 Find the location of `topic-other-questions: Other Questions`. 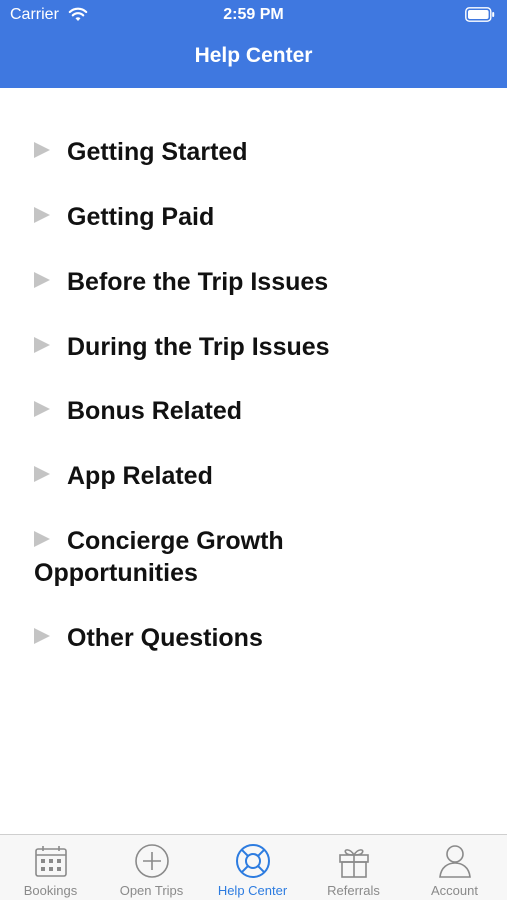

topic-other-questions: Other Questions is located at coordinates (254, 638).